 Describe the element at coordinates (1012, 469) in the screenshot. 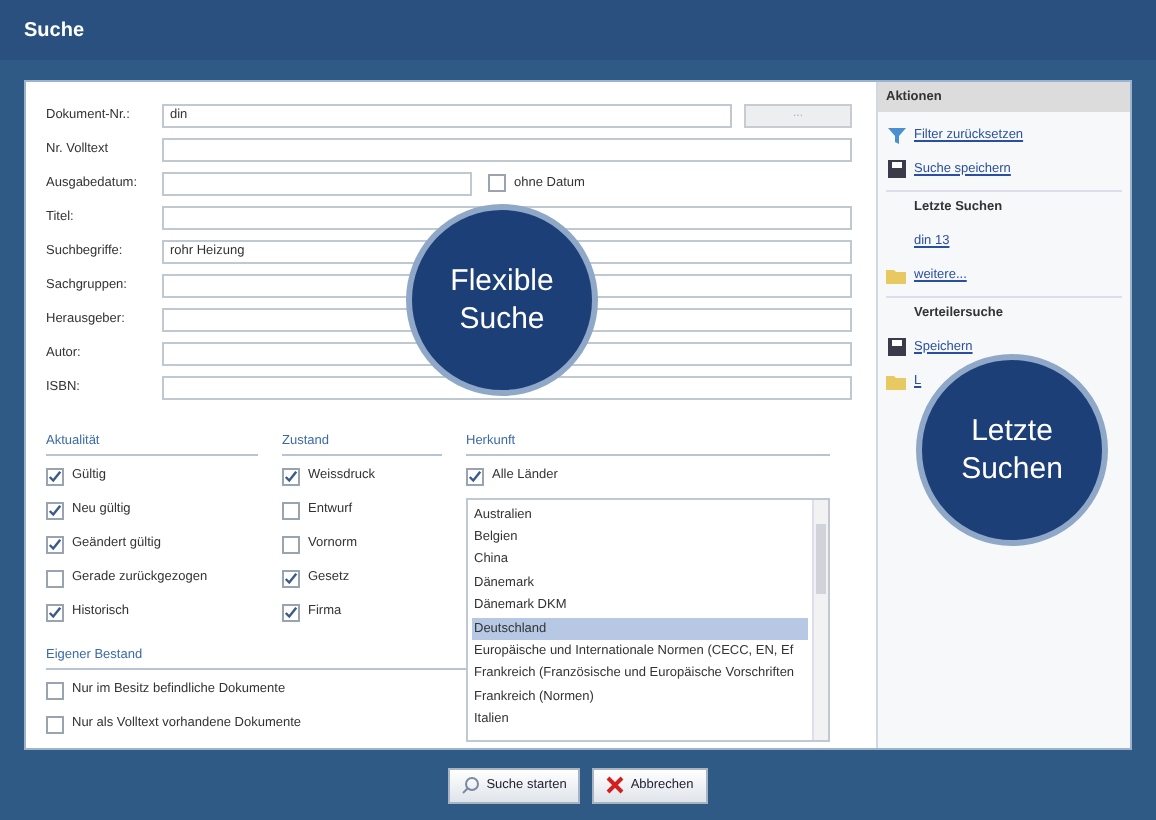

I see `callout-text: Suchen` at that location.